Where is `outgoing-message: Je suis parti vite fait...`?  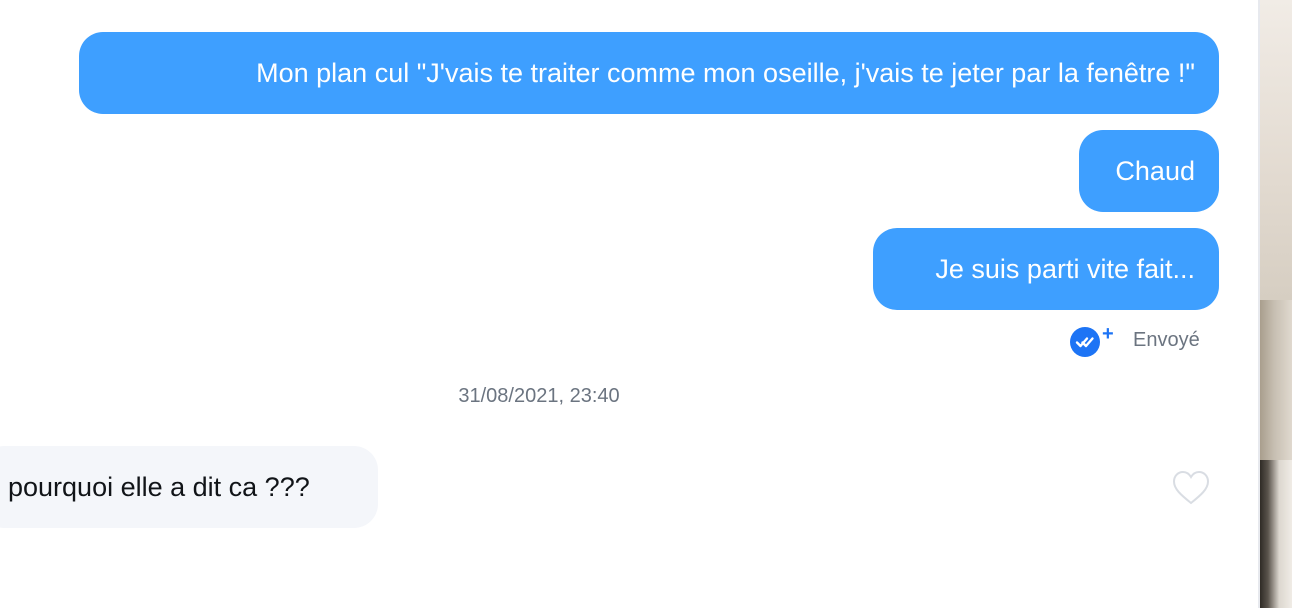 outgoing-message: Je suis parti vite fait... is located at coordinates (1046, 269).